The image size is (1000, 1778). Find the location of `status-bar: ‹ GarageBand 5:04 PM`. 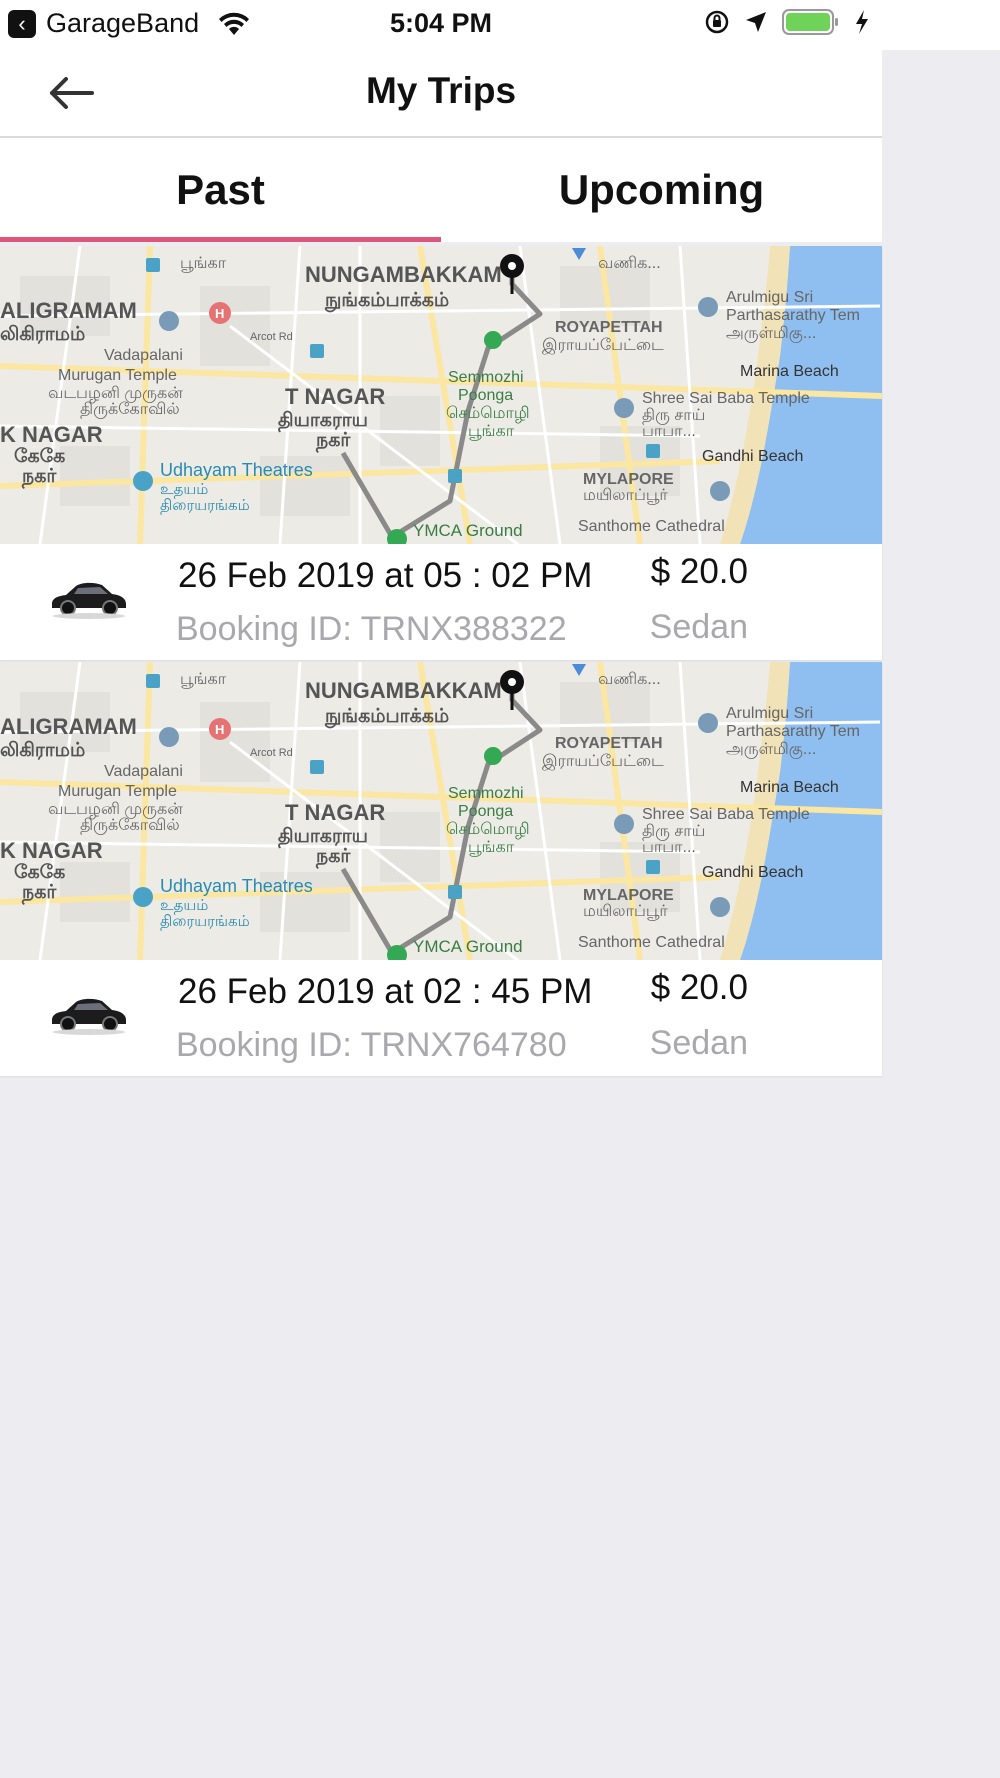

status-bar: ‹ GarageBand 5:04 PM is located at coordinates (500, 25).